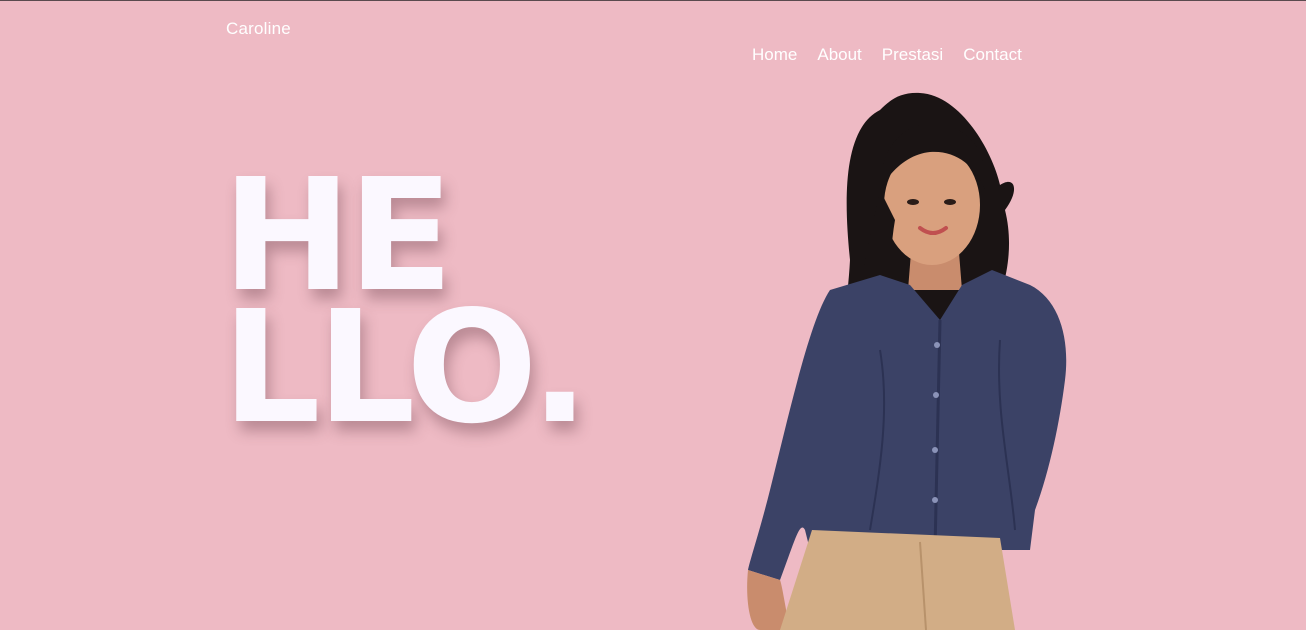 Image resolution: width=1306 pixels, height=630 pixels. I want to click on left-eye, so click(913, 202).